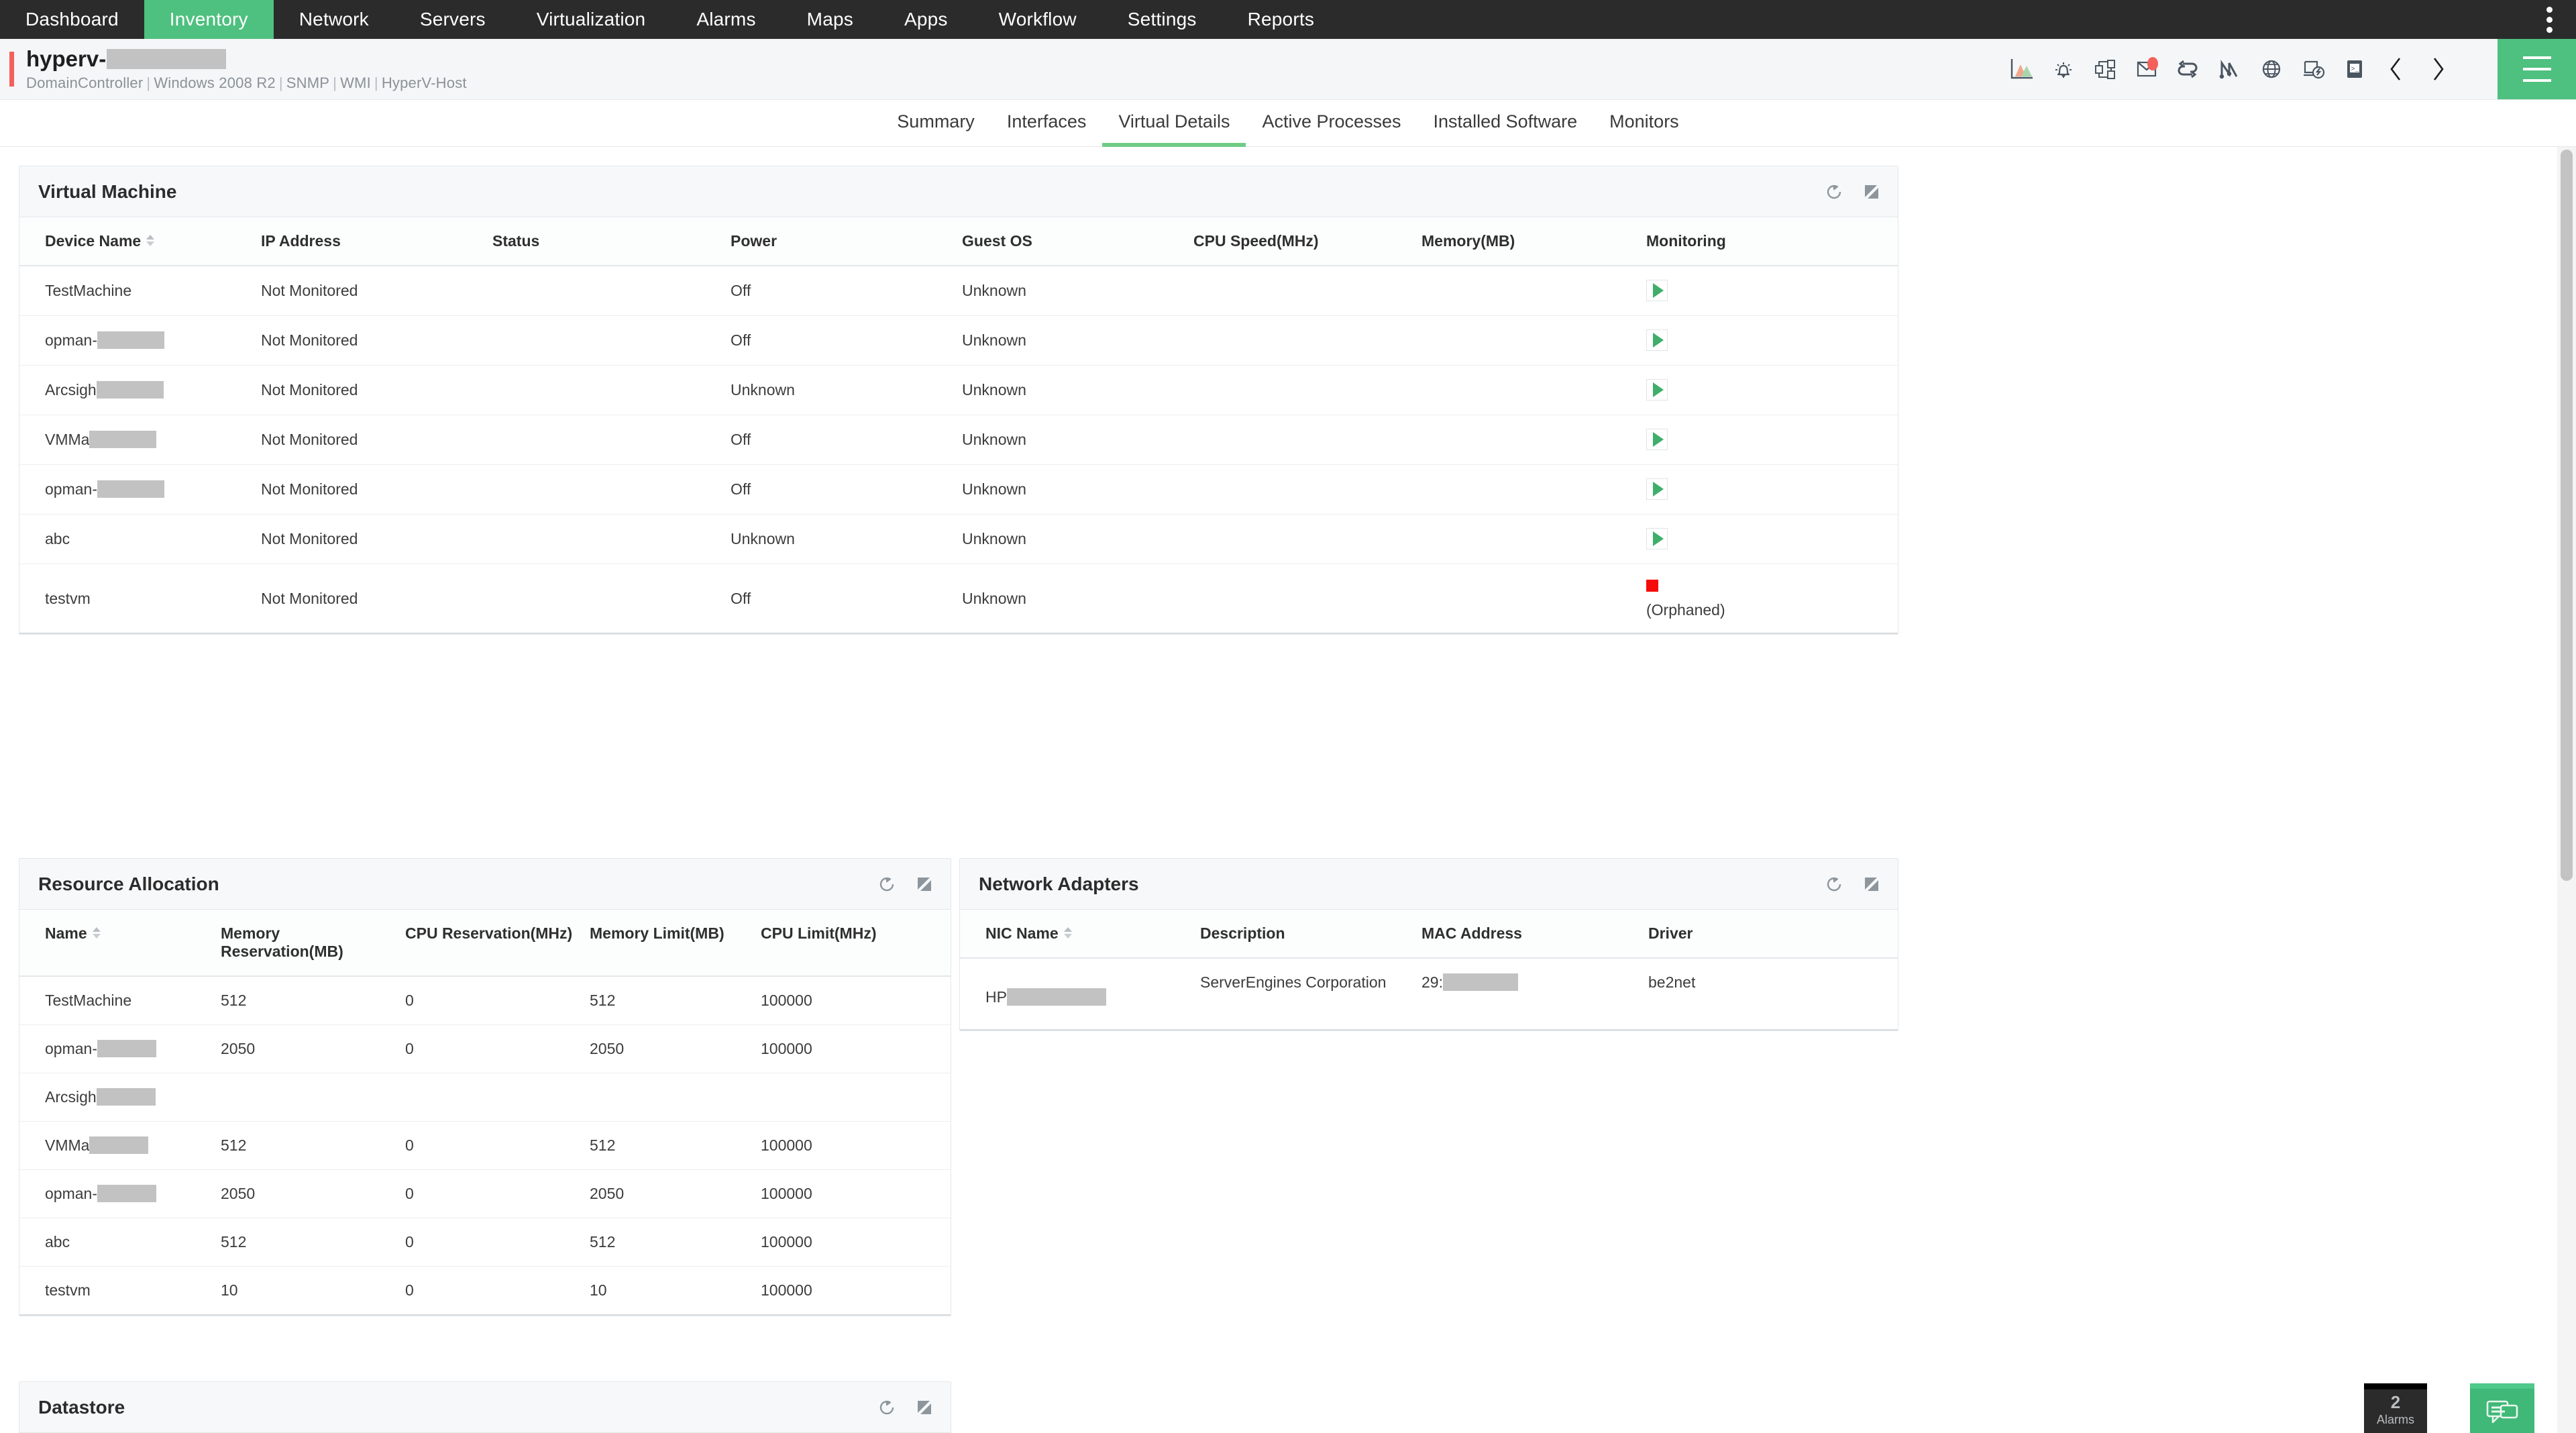 The width and height of the screenshot is (2576, 1433). Describe the element at coordinates (611, 241) in the screenshot. I see `column-header: Status` at that location.